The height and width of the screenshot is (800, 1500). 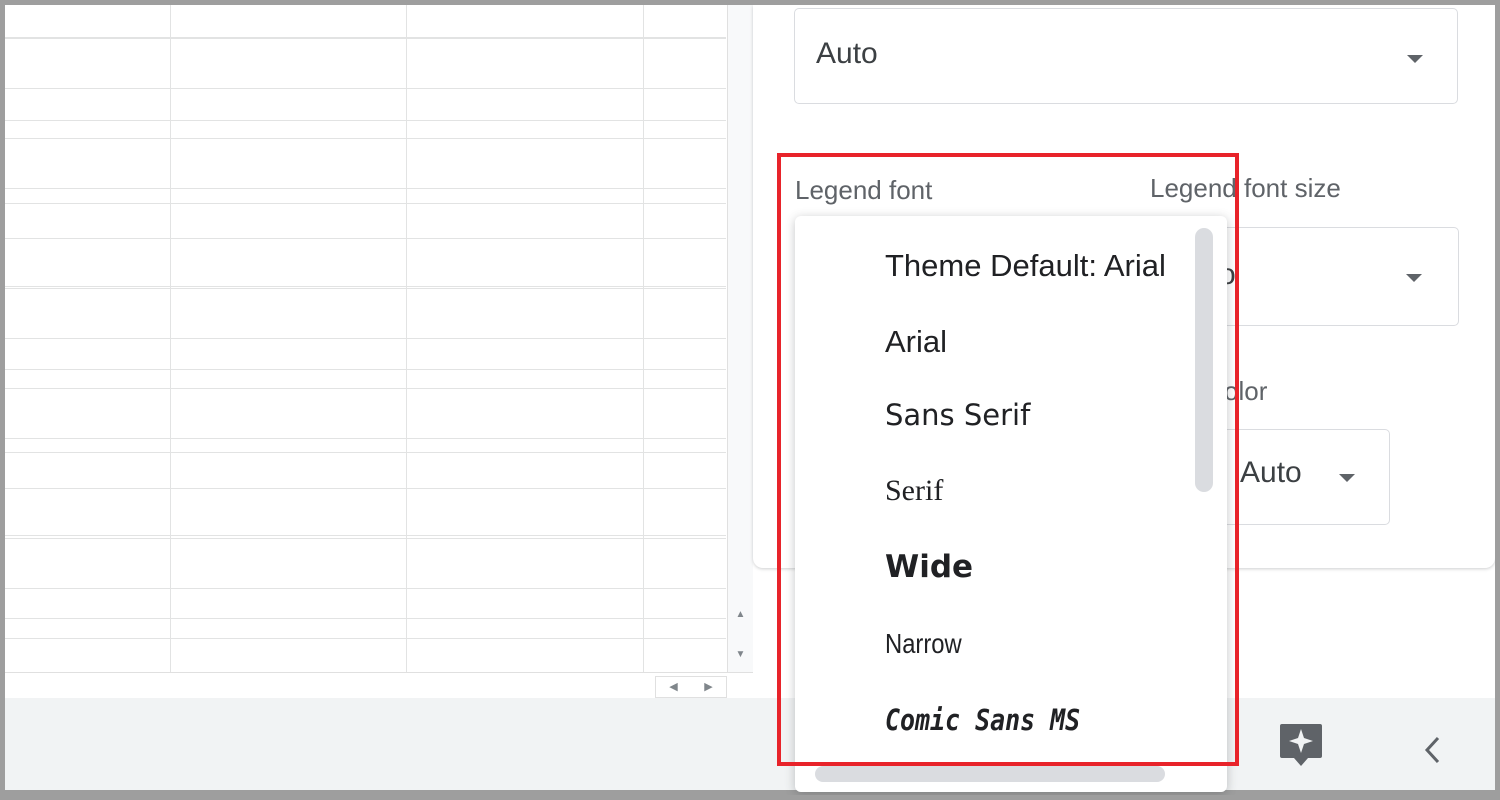 What do you see at coordinates (740, 615) in the screenshot?
I see `scroll-up-arrow-icon: ▲` at bounding box center [740, 615].